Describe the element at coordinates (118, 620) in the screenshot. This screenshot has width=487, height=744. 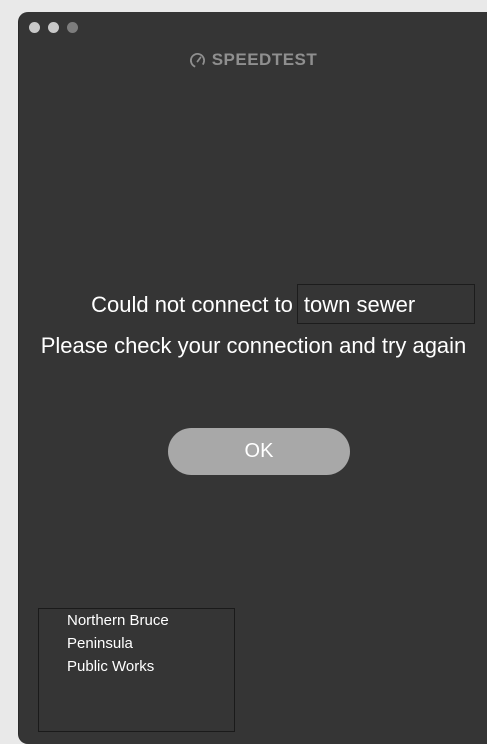
I see `provider-line: Northern Bruce` at that location.